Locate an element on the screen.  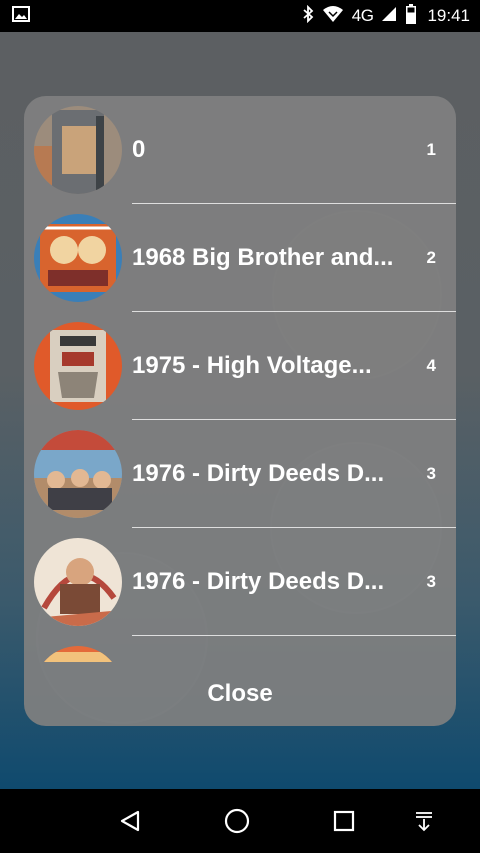
list-item-partial is located at coordinates (240, 649).